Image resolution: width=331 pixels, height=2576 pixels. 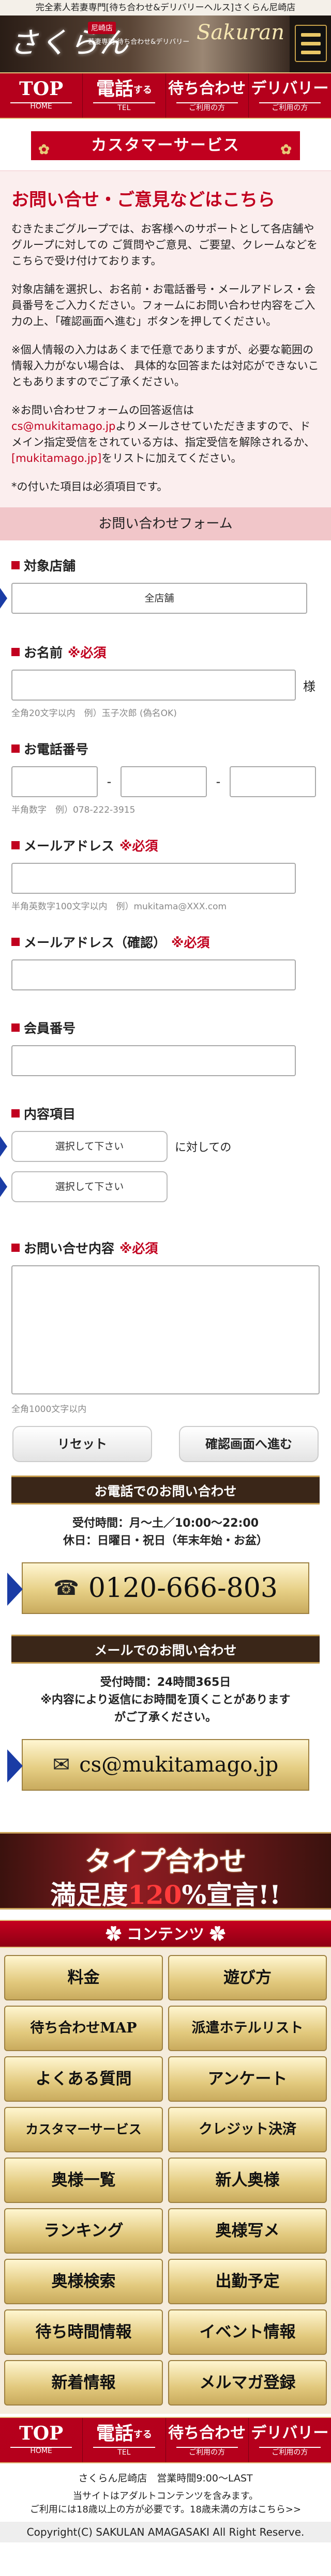 What do you see at coordinates (165, 1329) in the screenshot?
I see `inquiry-textarea` at bounding box center [165, 1329].